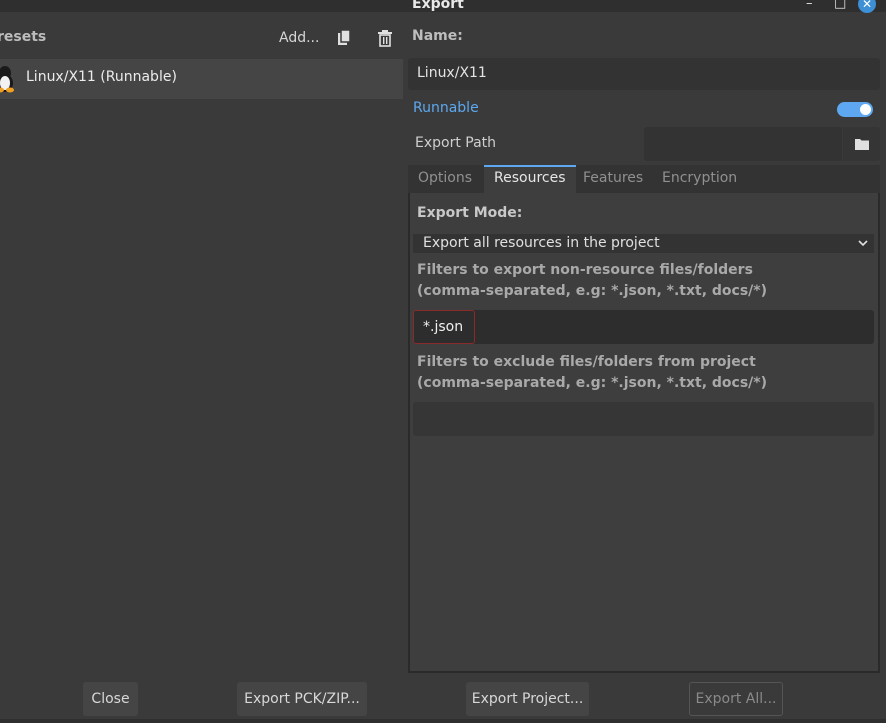  What do you see at coordinates (23, 37) in the screenshot?
I see `presets-label: resets` at bounding box center [23, 37].